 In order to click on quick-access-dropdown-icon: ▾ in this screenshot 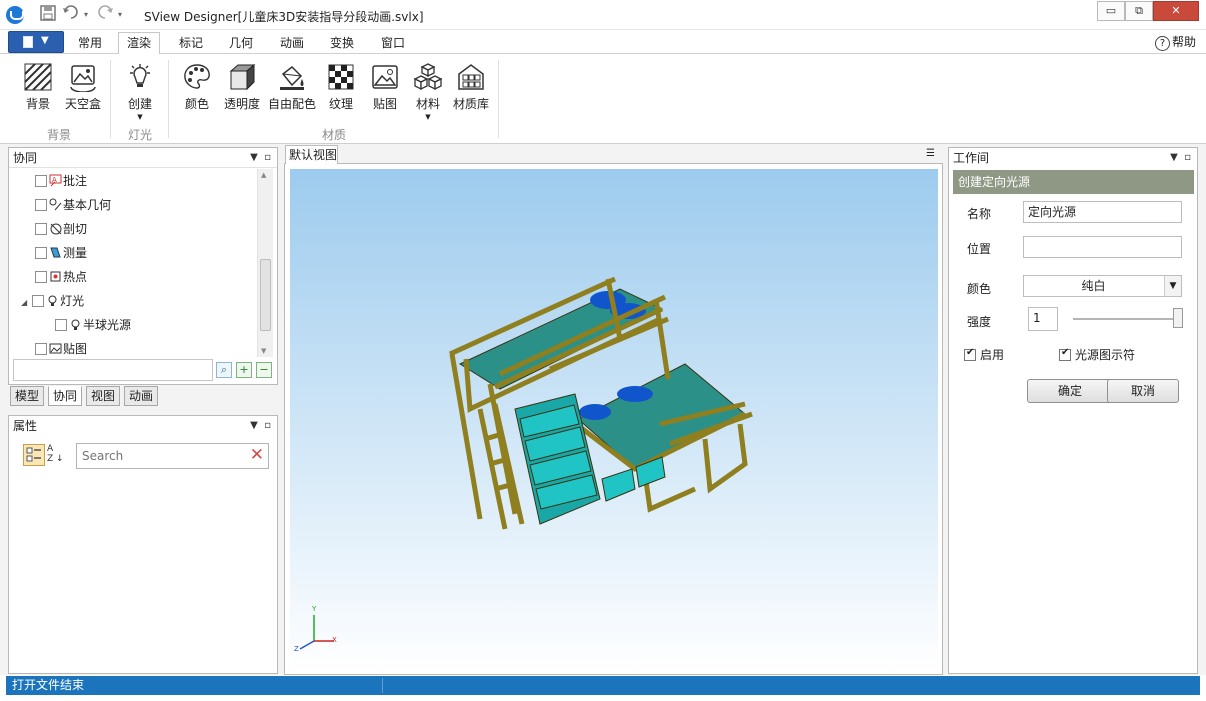, I will do `click(120, 14)`.